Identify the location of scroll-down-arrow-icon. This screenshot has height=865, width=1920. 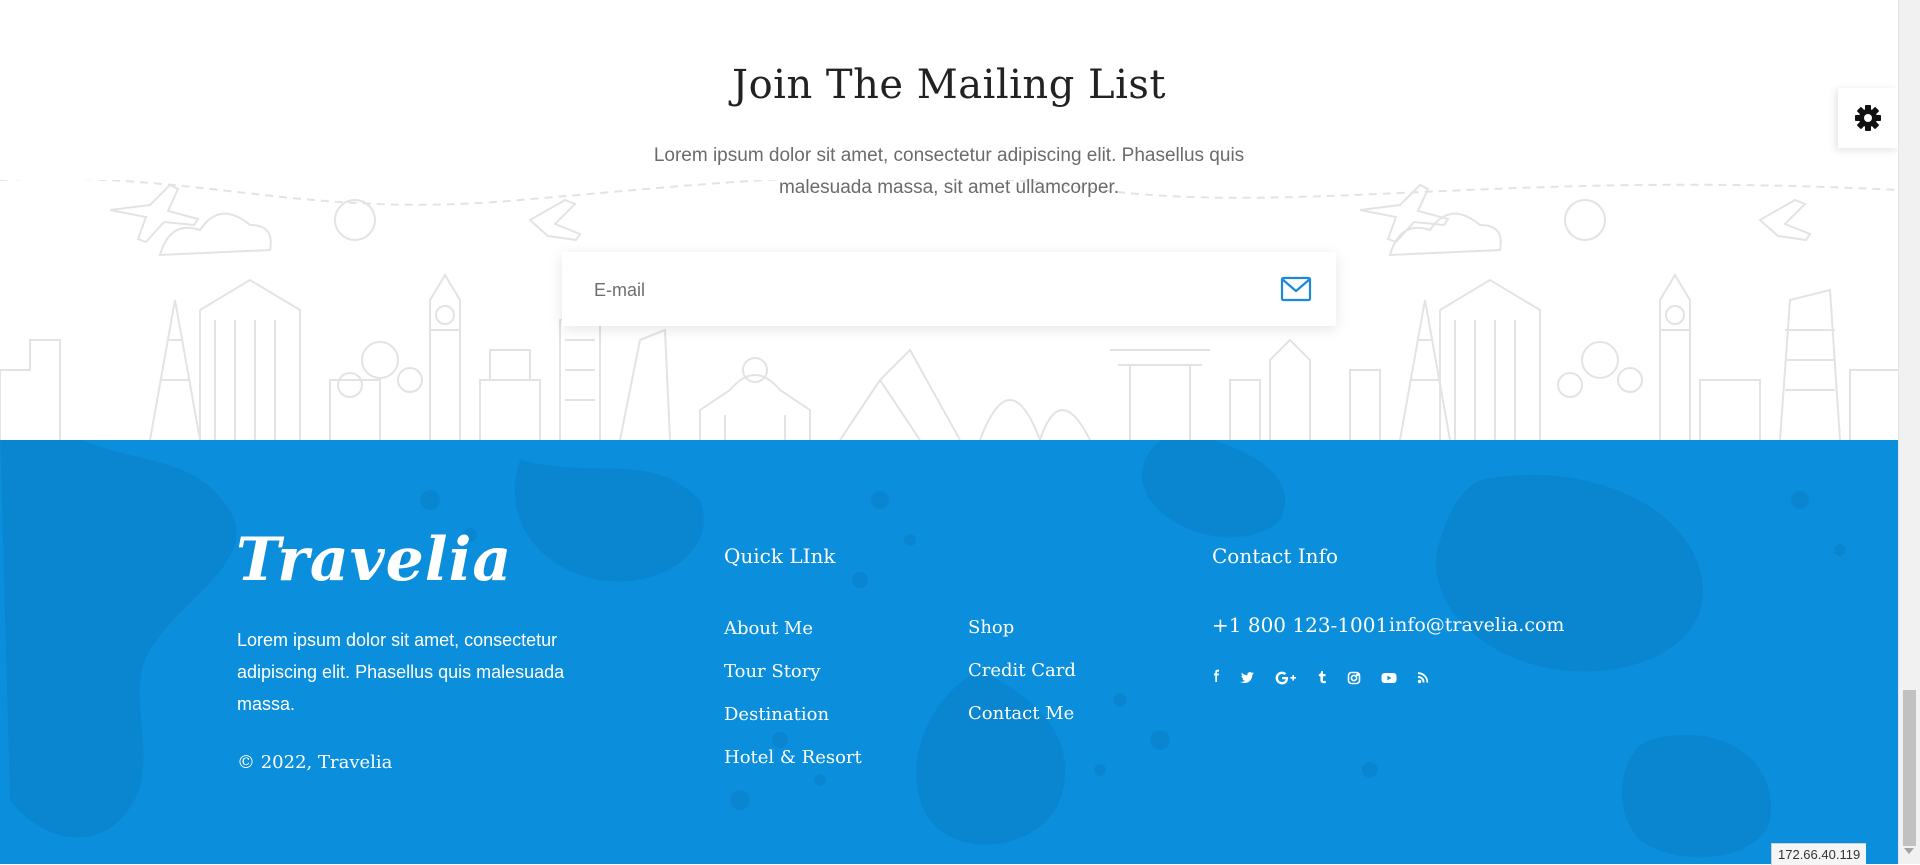
(1909, 851).